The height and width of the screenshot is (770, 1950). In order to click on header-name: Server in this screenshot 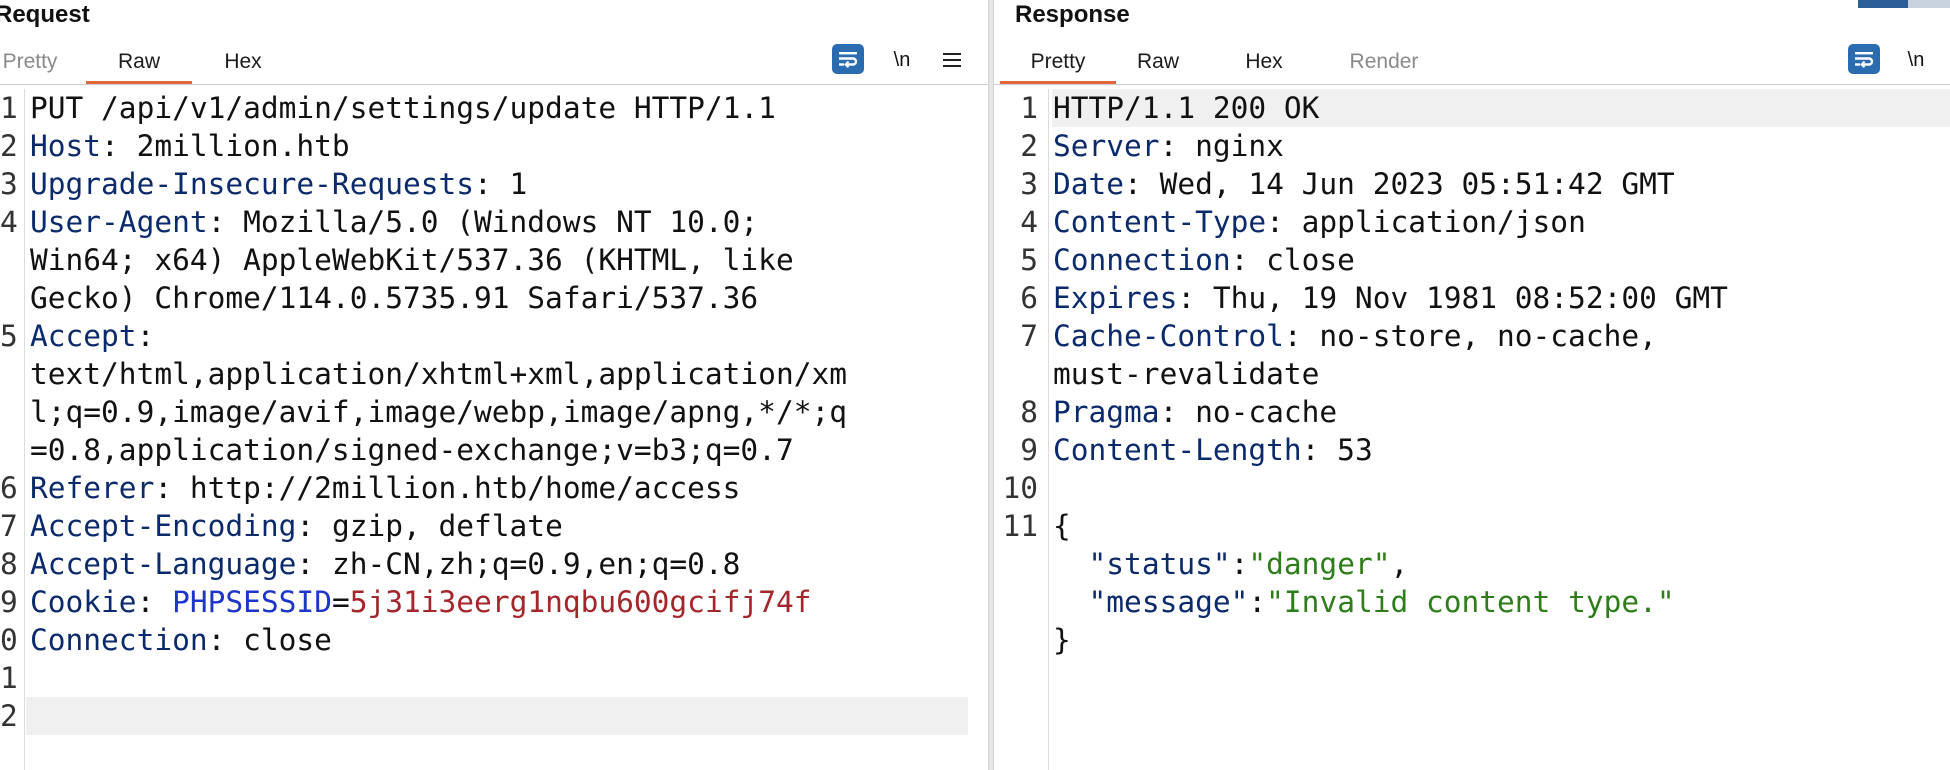, I will do `click(1106, 146)`.